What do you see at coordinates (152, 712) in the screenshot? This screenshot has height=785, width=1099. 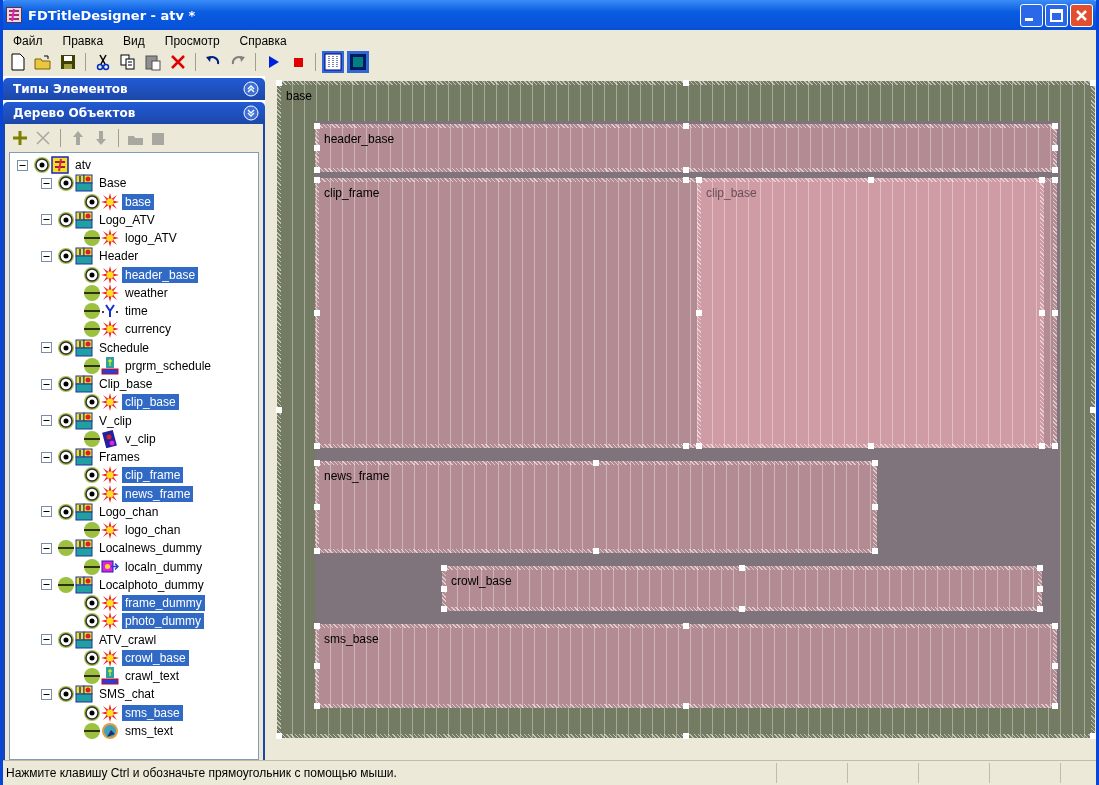 I see `tree-item: sms_base` at bounding box center [152, 712].